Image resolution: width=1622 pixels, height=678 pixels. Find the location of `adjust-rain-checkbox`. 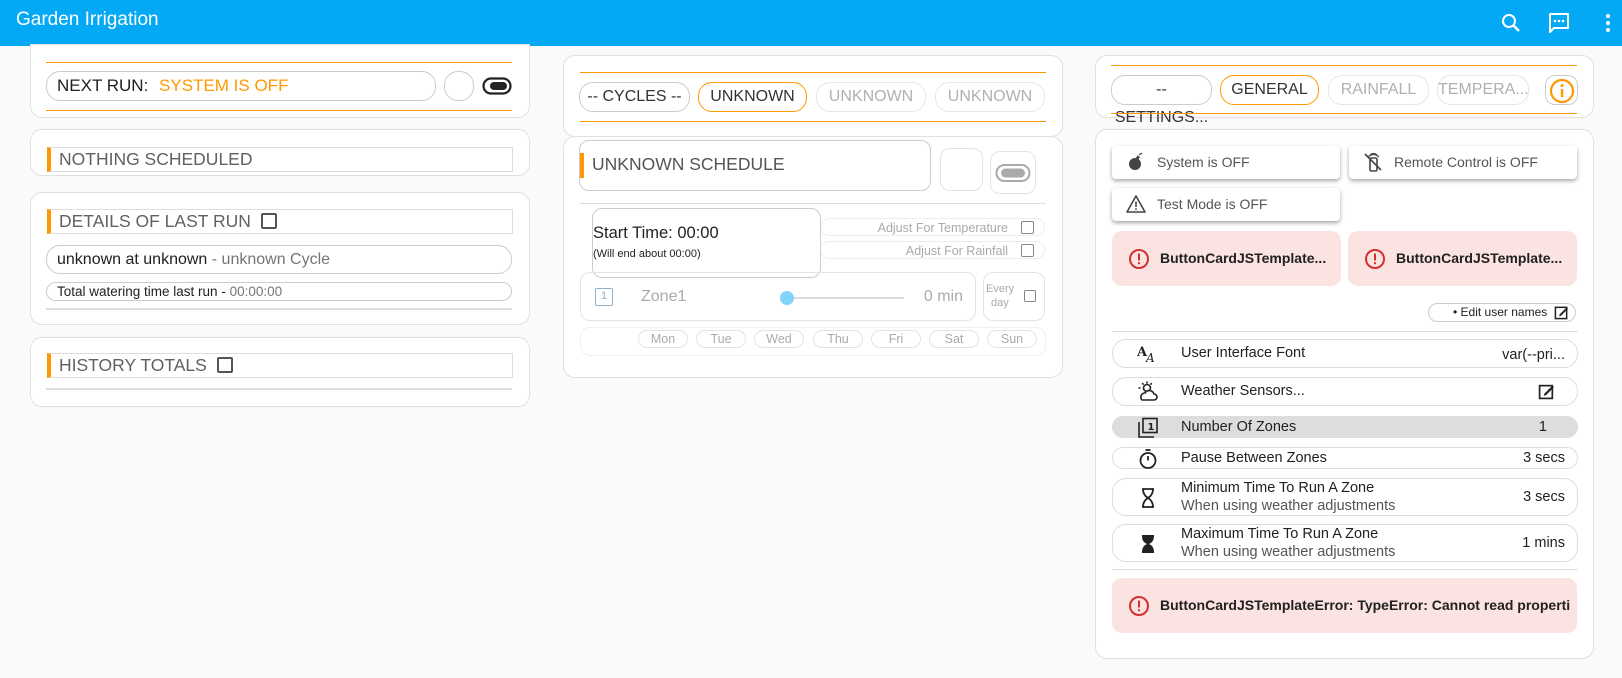

adjust-rain-checkbox is located at coordinates (1027, 250).